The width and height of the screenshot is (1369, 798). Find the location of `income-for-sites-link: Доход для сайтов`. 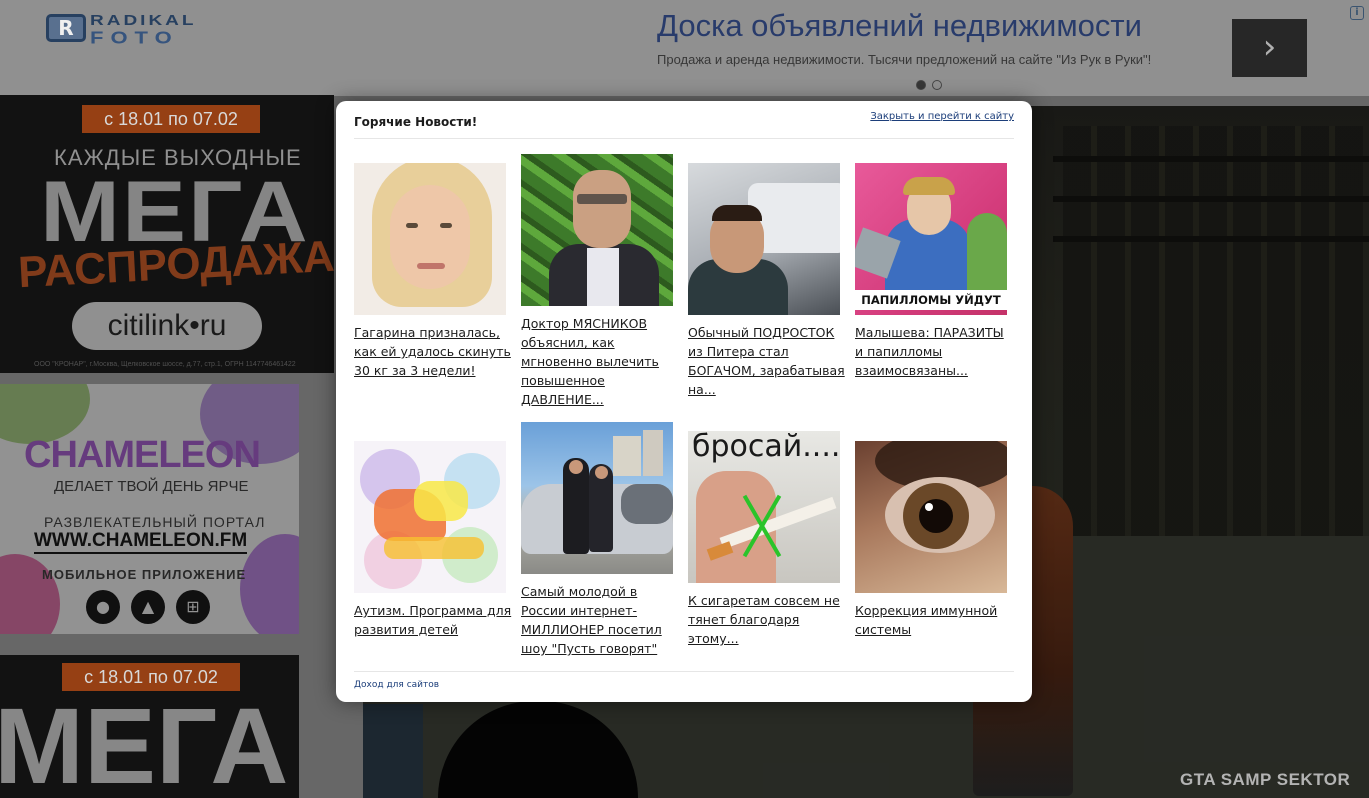

income-for-sites-link: Доход для сайтов is located at coordinates (396, 685).